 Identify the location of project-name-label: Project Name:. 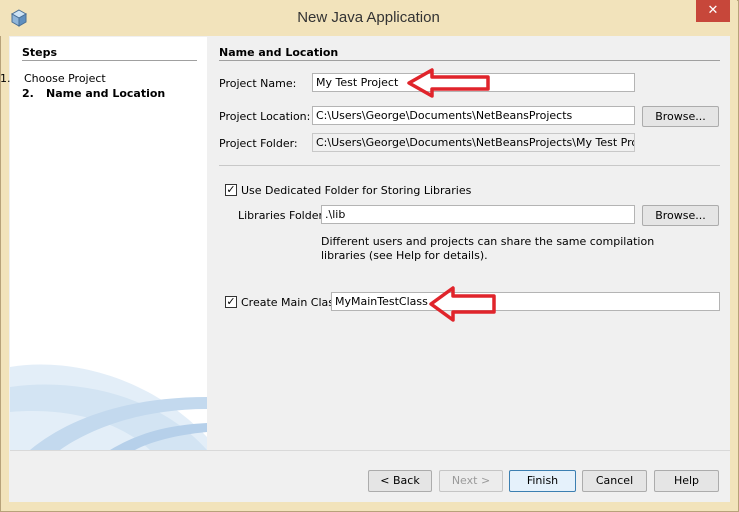
(258, 83).